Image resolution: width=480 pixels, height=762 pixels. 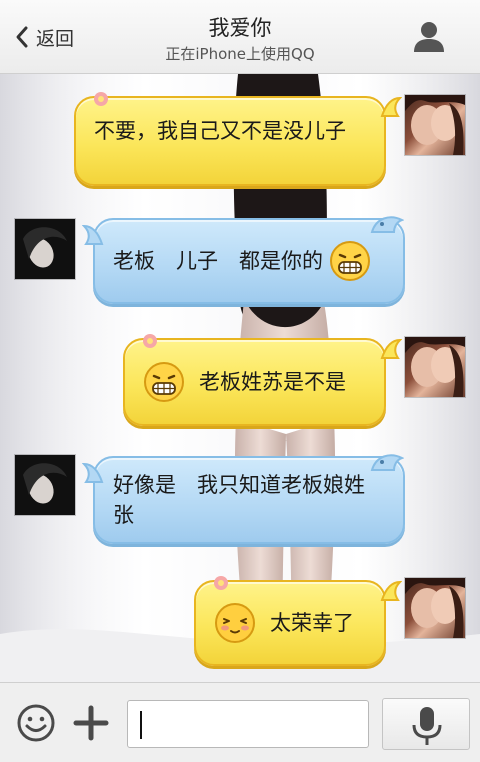 What do you see at coordinates (218, 261) in the screenshot?
I see `message-text-2: 老板 儿子 都是你的` at bounding box center [218, 261].